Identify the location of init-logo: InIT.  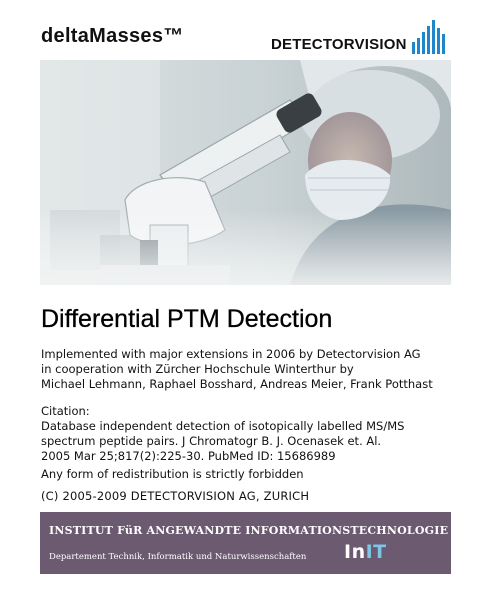
(365, 552).